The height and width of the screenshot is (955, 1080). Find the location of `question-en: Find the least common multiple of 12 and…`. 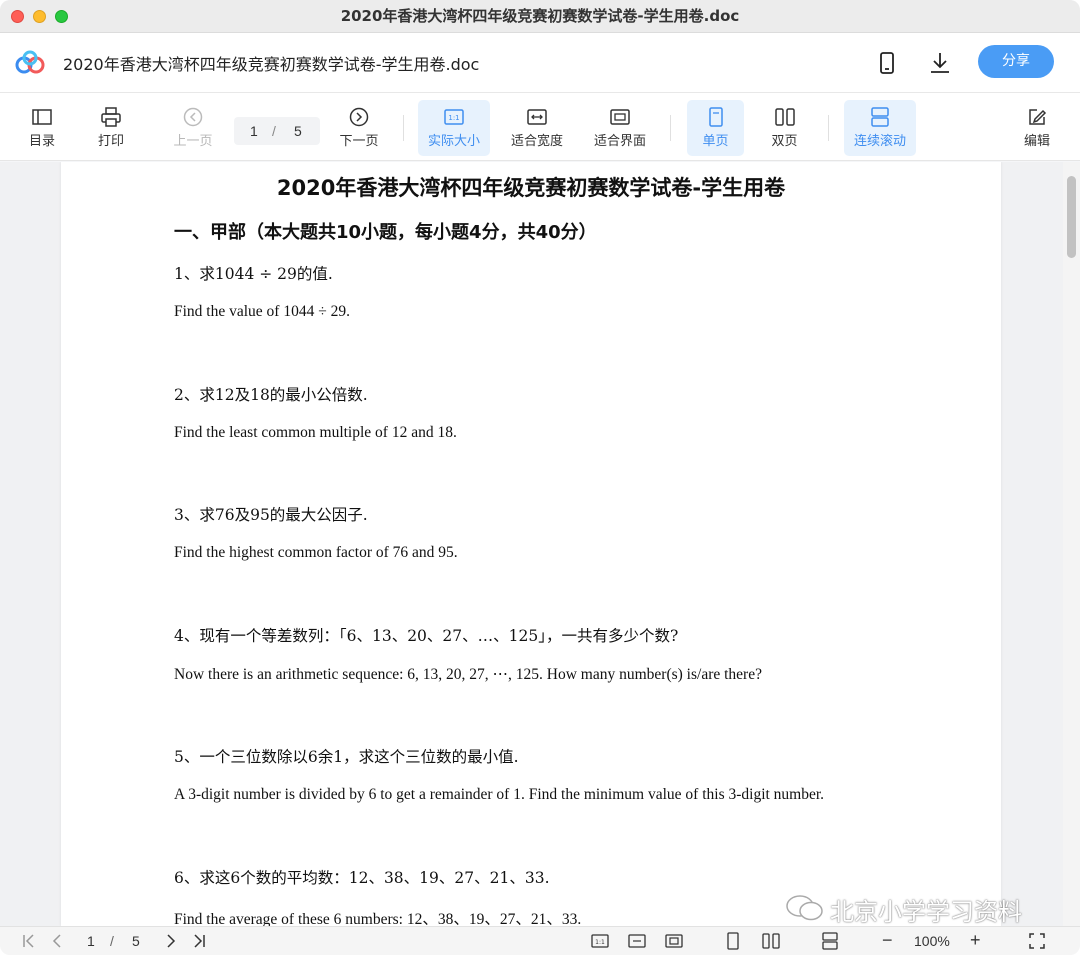

question-en: Find the least common multiple of 12 and… is located at coordinates (315, 432).